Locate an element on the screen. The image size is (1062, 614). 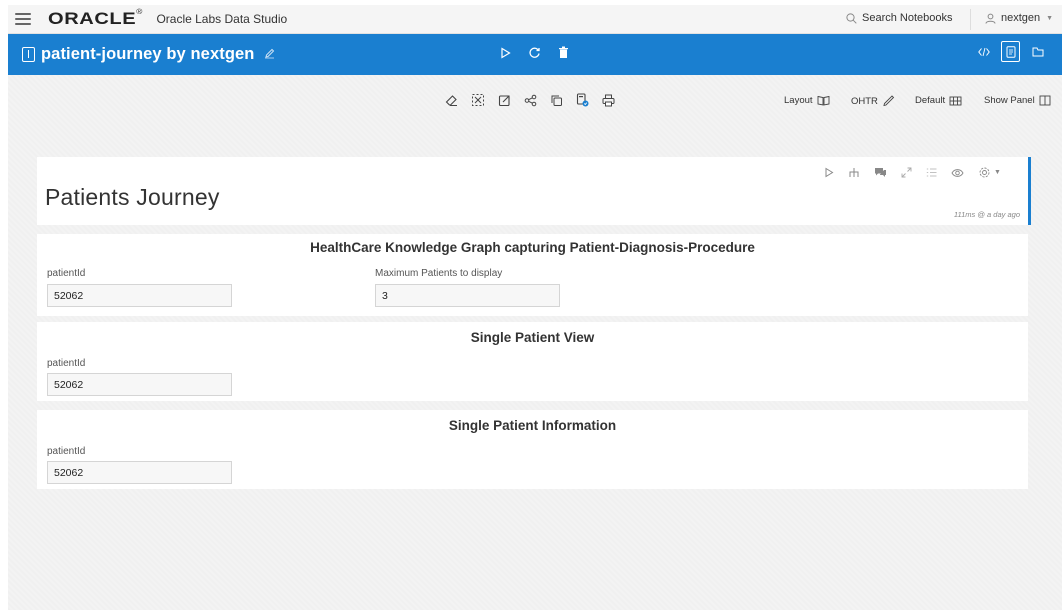
ohtr-button: OHTR is located at coordinates (873, 101).